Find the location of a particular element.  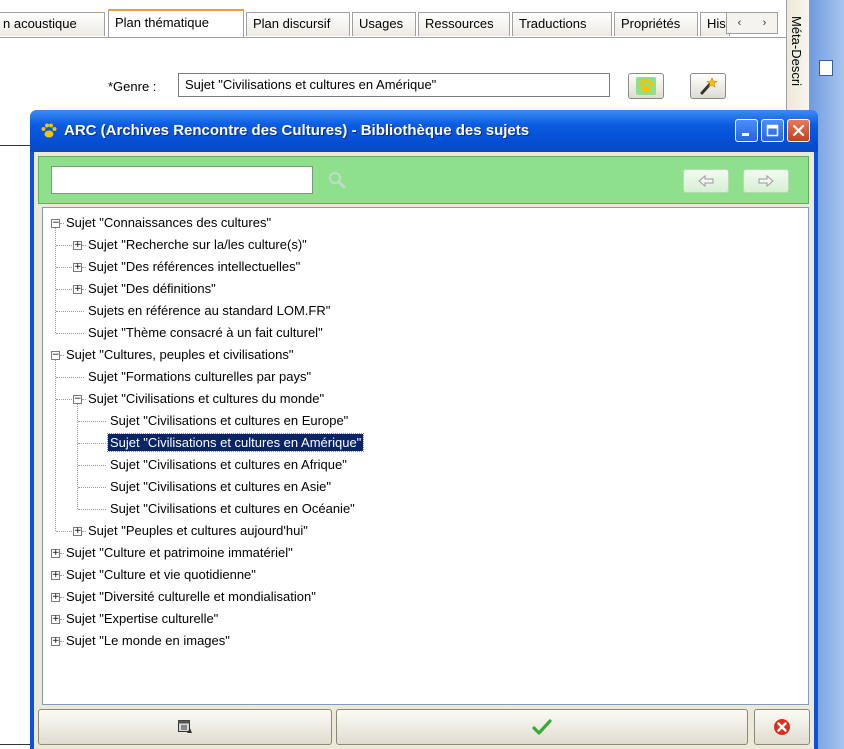

arrow-left-icon is located at coordinates (706, 181).